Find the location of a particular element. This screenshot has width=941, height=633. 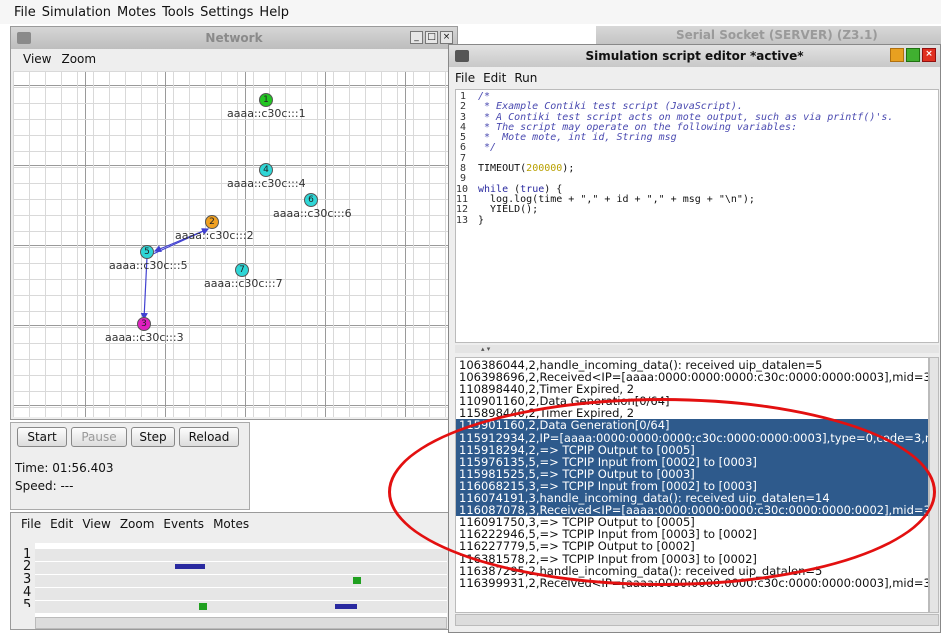

serial-socket-title: Serial Socket (SERVER) (Z3.1) is located at coordinates (777, 35).